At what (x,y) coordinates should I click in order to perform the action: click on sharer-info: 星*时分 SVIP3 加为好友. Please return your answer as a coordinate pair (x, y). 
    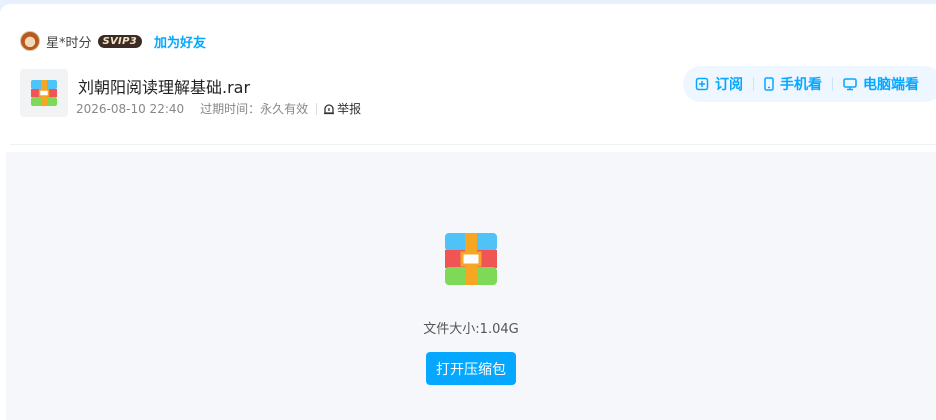
    Looking at the image, I should click on (113, 41).